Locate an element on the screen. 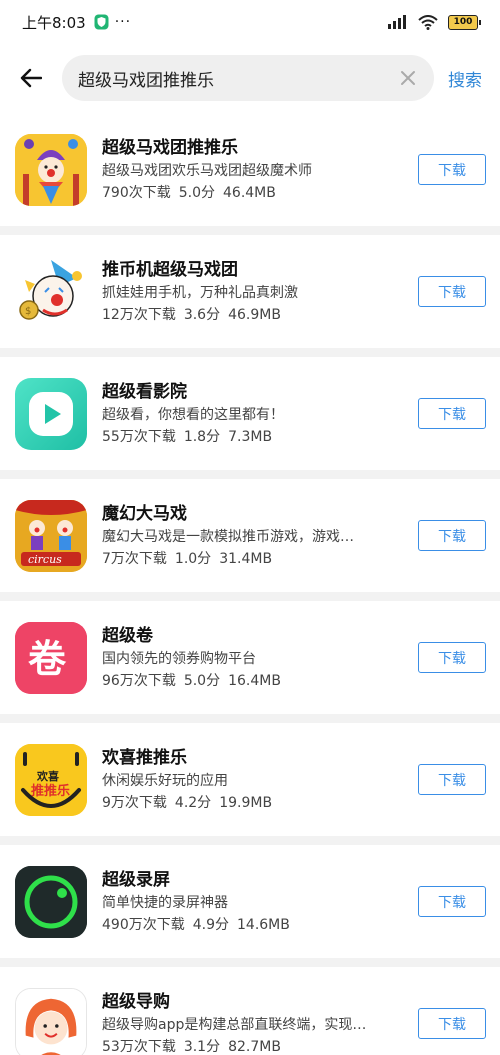 This screenshot has width=500, height=1055. app-description: 国内领先的领券购物平台 is located at coordinates (179, 658).